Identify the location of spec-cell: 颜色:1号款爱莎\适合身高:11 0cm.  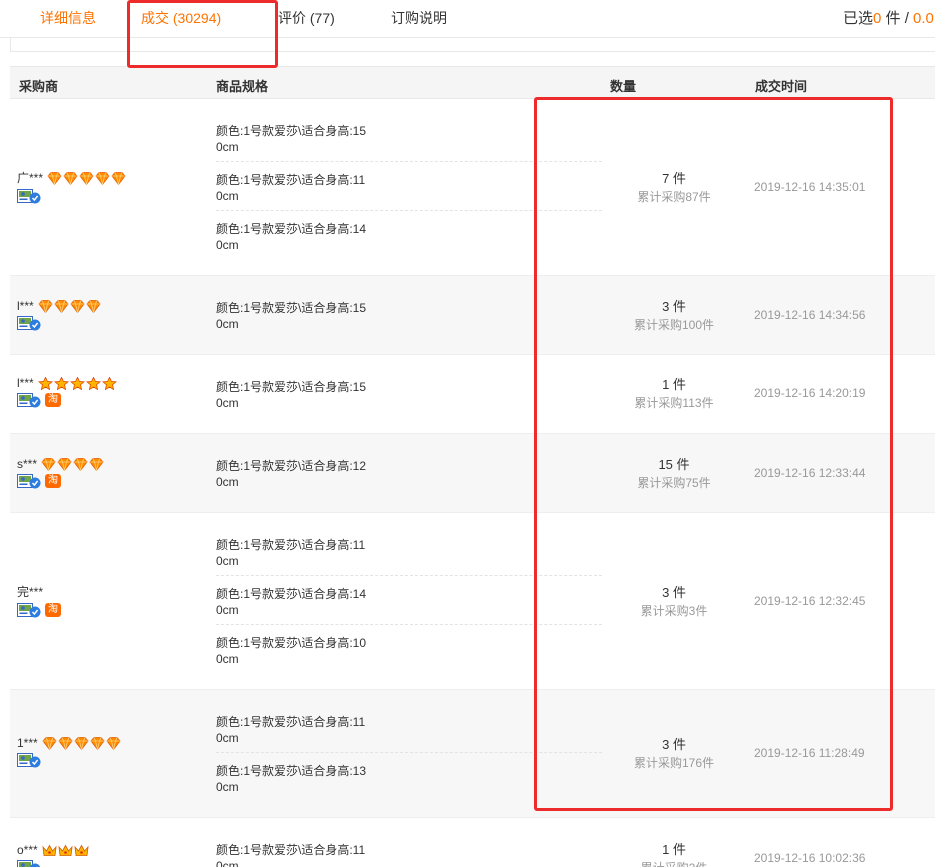
(409, 849).